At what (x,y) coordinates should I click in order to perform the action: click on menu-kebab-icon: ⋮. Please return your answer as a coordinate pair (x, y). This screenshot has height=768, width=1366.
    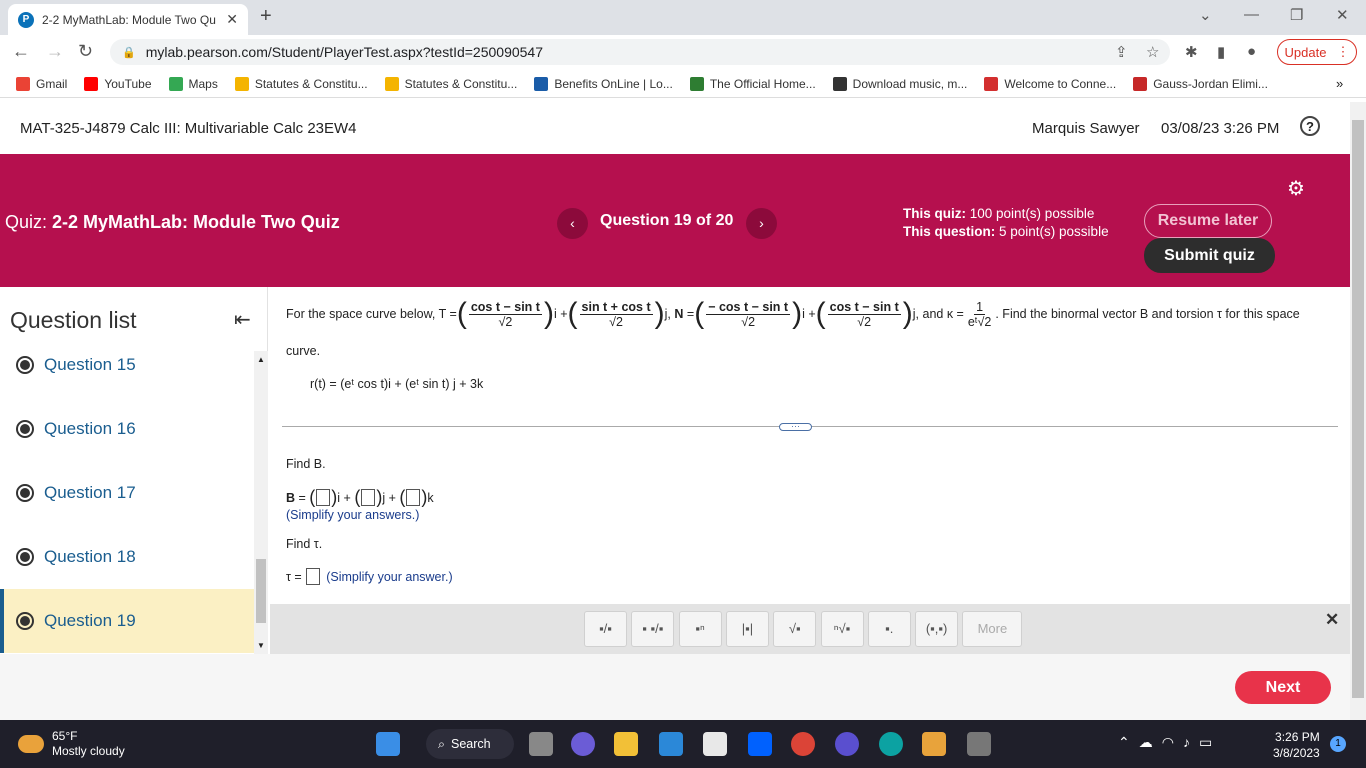
    Looking at the image, I should click on (1343, 51).